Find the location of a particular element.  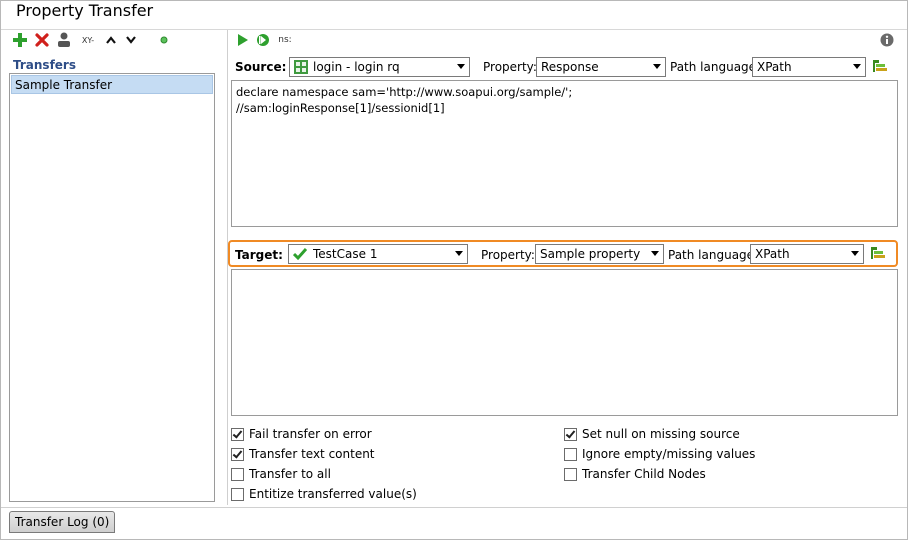

source-property-select: Response is located at coordinates (601, 67).